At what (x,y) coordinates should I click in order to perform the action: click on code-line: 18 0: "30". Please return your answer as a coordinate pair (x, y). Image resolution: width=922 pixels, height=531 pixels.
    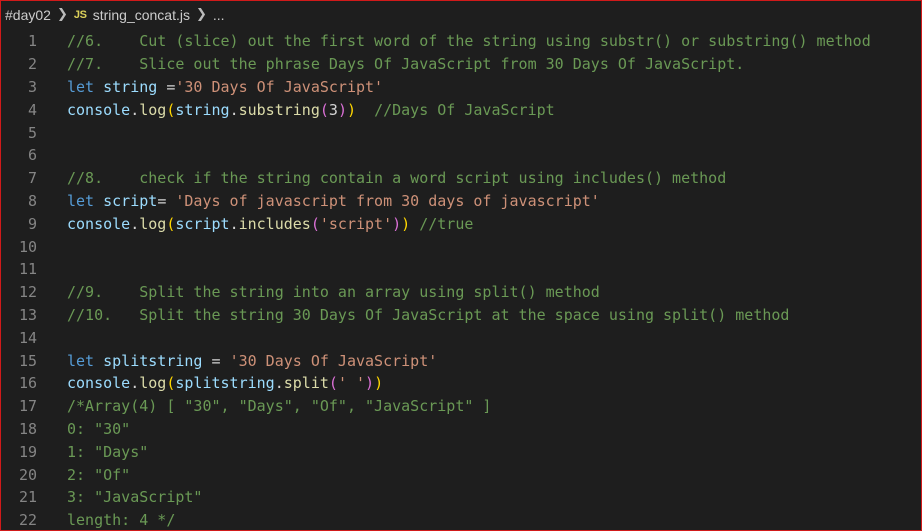
    Looking at the image, I should click on (461, 429).